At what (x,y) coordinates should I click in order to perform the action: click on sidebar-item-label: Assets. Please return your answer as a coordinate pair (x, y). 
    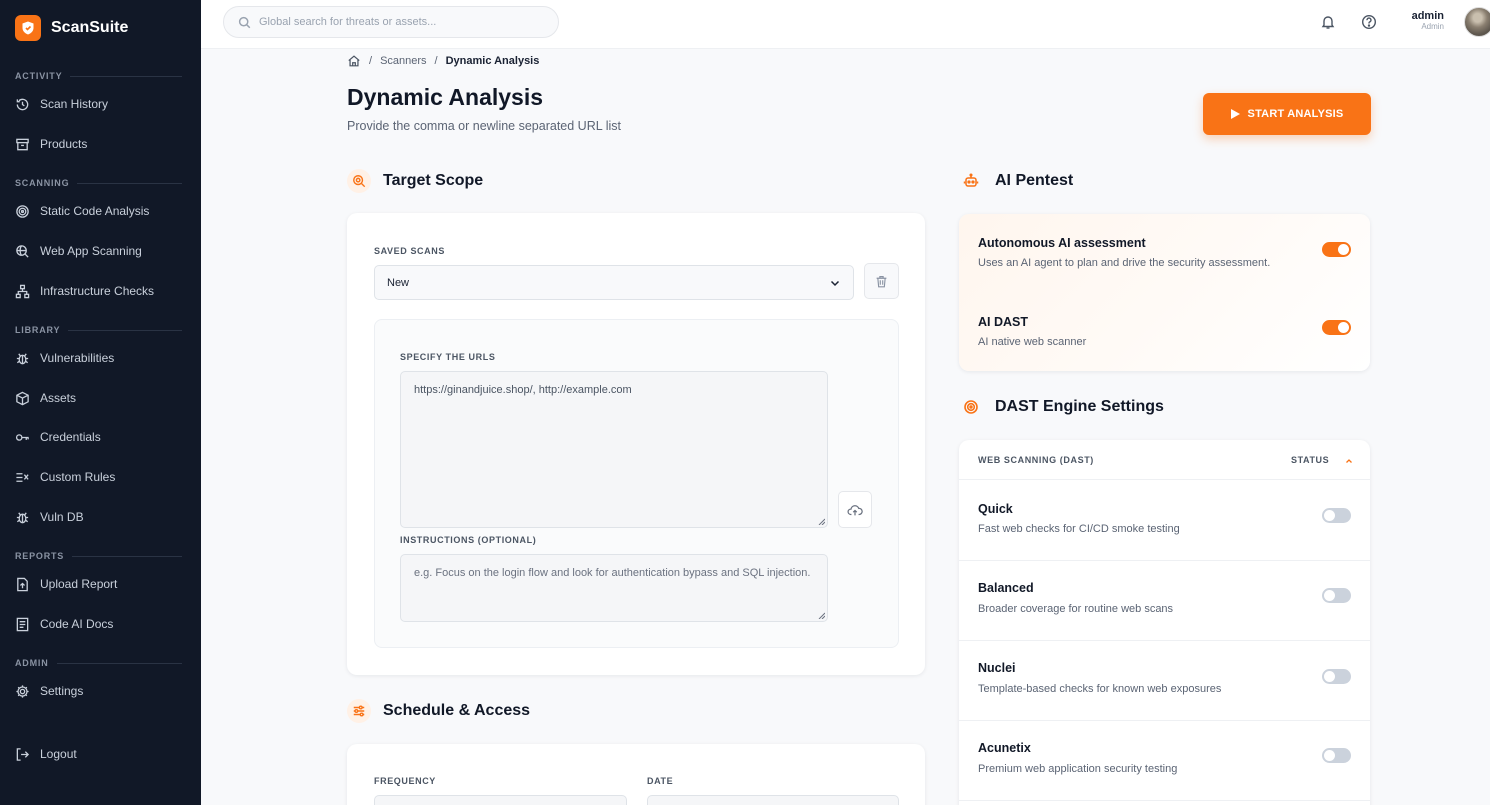
    Looking at the image, I should click on (58, 398).